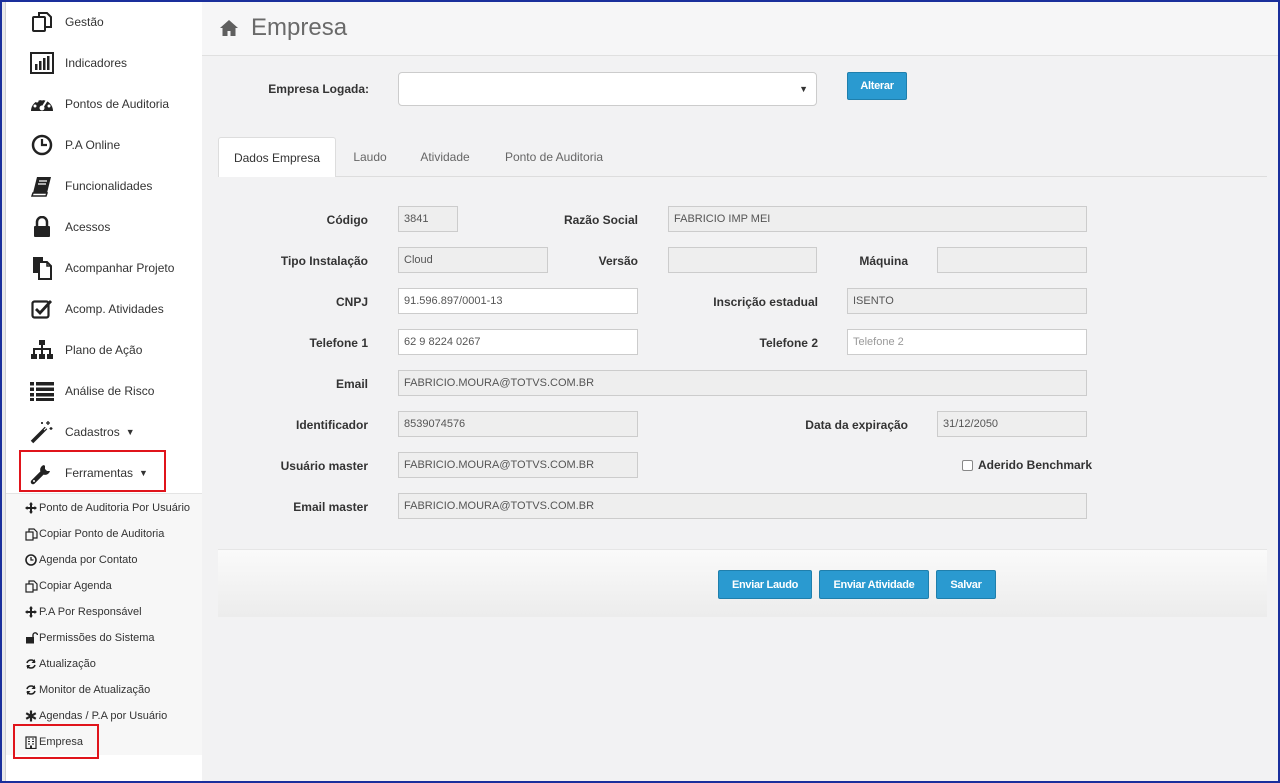 This screenshot has height=783, width=1280. I want to click on sidebar-item-label: Funcionalidades, so click(109, 185).